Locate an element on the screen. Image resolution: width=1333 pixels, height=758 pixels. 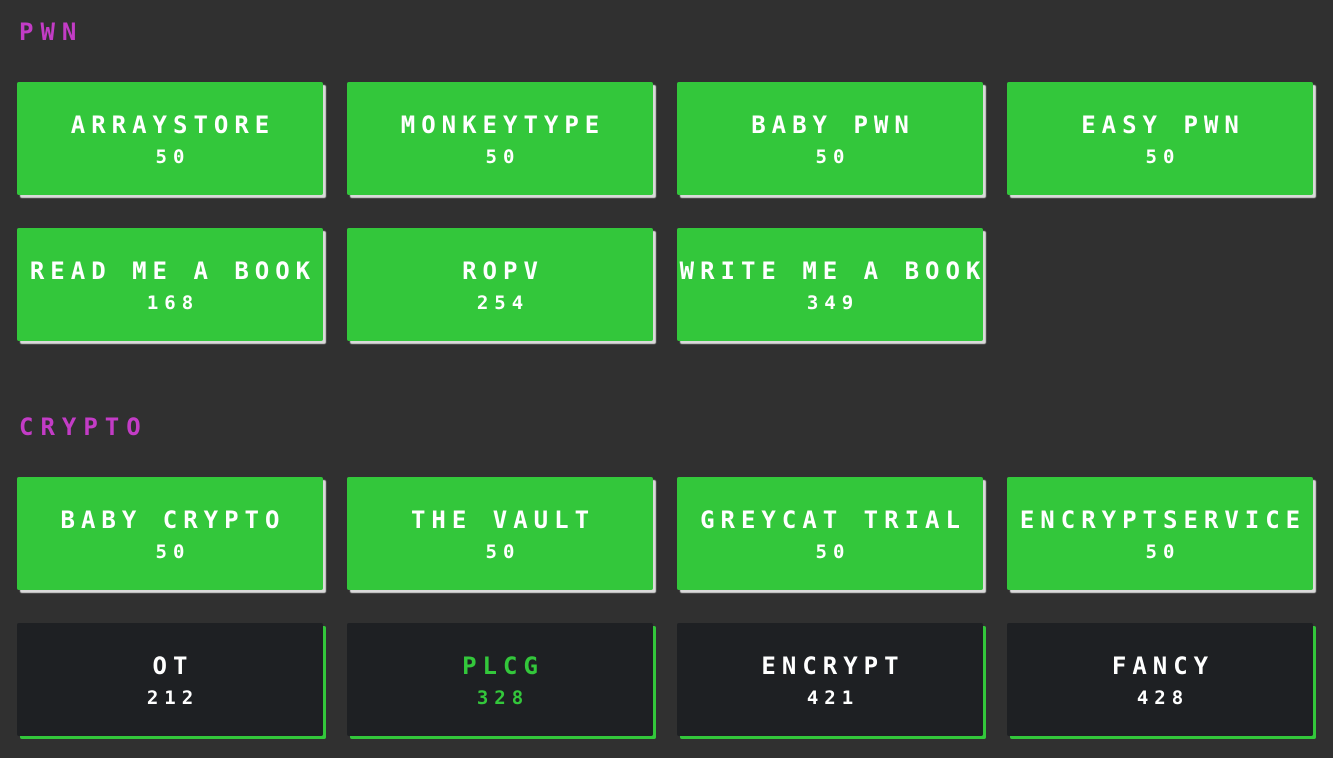
challenge-card-ropv: ROPV 254 is located at coordinates (500, 284).